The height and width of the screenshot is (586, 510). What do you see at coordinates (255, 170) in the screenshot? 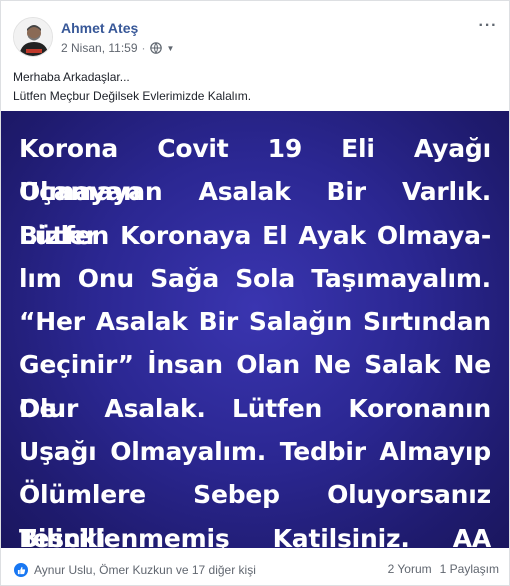
I see `image-line-1: Korona Covit 19 Eli Ayağı Olmayan` at bounding box center [255, 170].